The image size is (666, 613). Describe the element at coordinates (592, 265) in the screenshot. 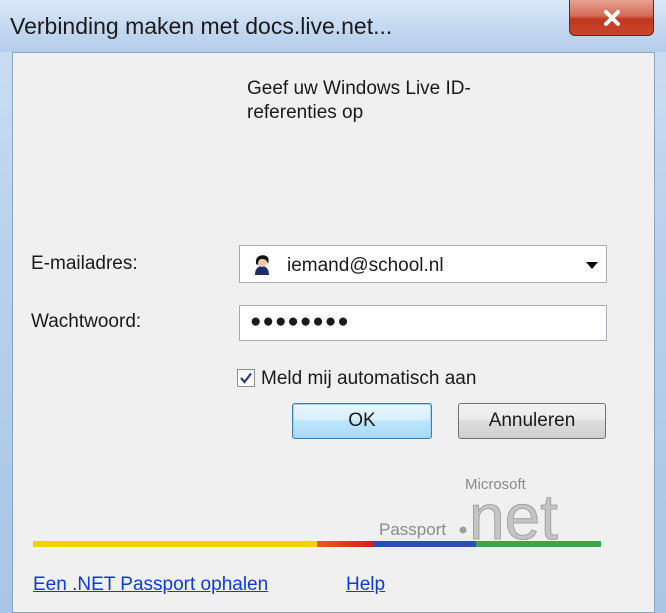

I see `chevron-down-icon` at that location.